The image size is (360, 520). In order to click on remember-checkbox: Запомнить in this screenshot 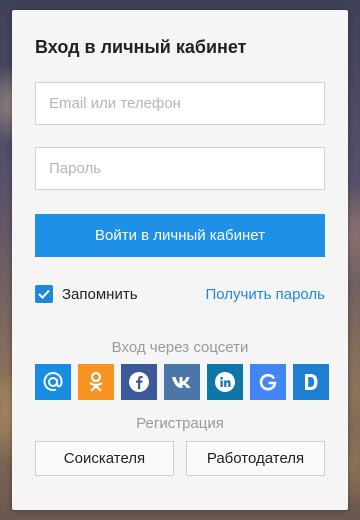, I will do `click(86, 294)`.